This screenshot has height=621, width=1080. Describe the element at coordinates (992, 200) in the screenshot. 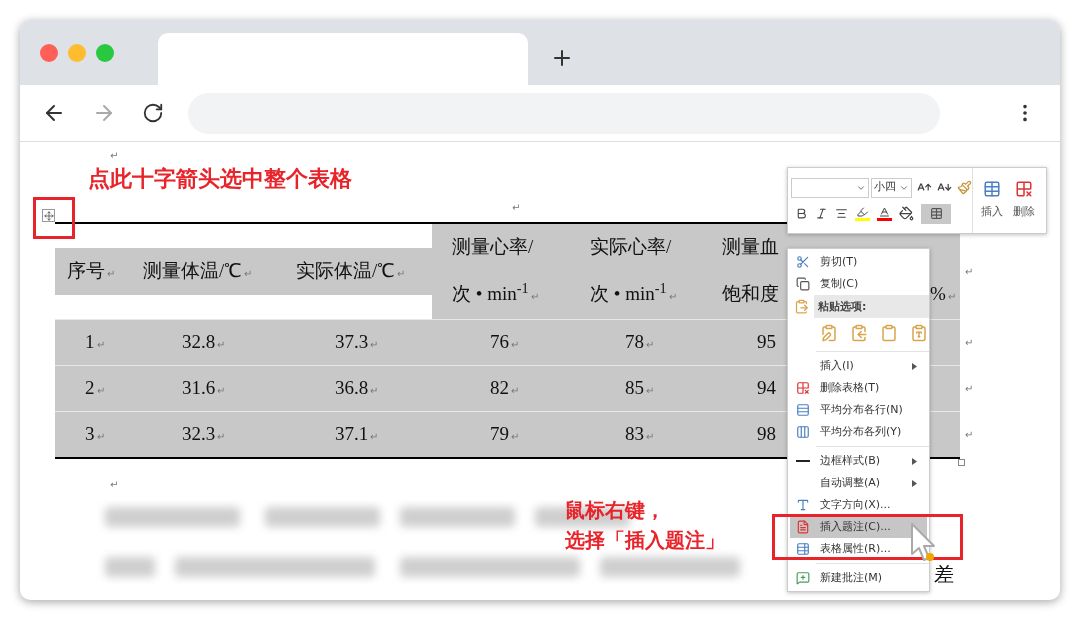

I see `insert-button: 插入` at that location.